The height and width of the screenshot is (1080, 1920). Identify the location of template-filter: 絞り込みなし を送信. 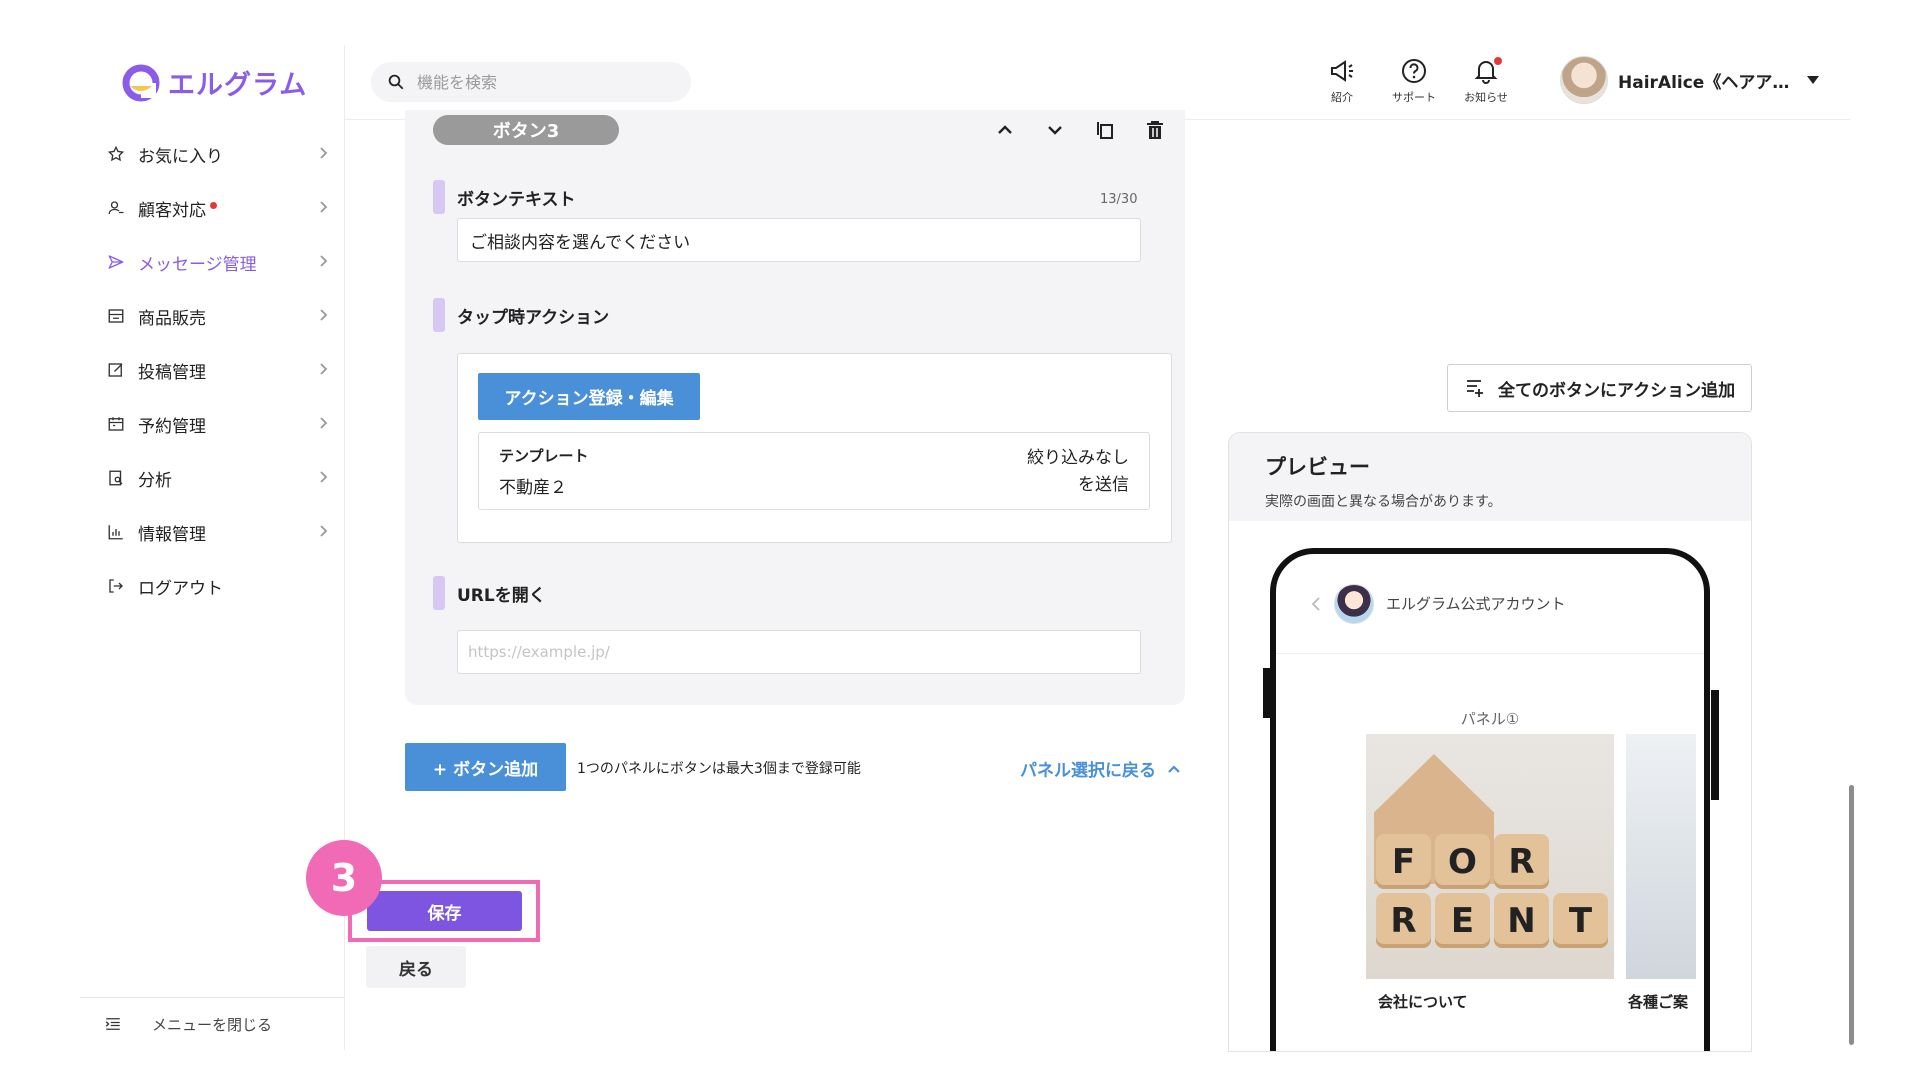
(1078, 472).